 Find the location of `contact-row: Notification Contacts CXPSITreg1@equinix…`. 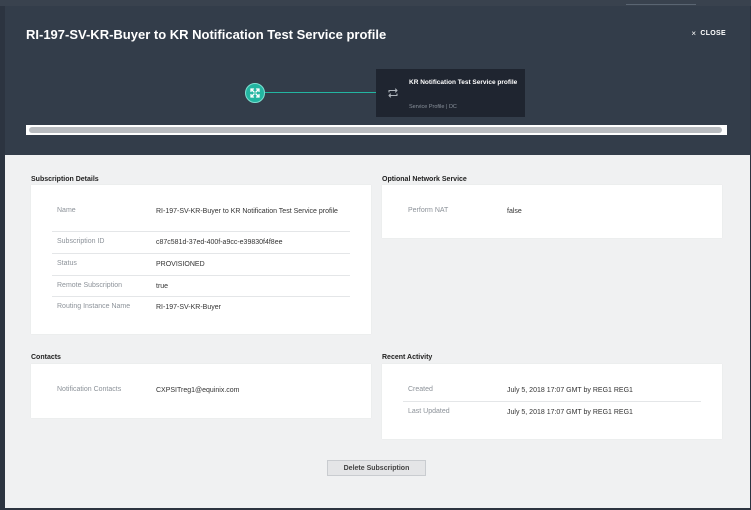

contact-row: Notification Contacts CXPSITreg1@equinix… is located at coordinates (201, 391).